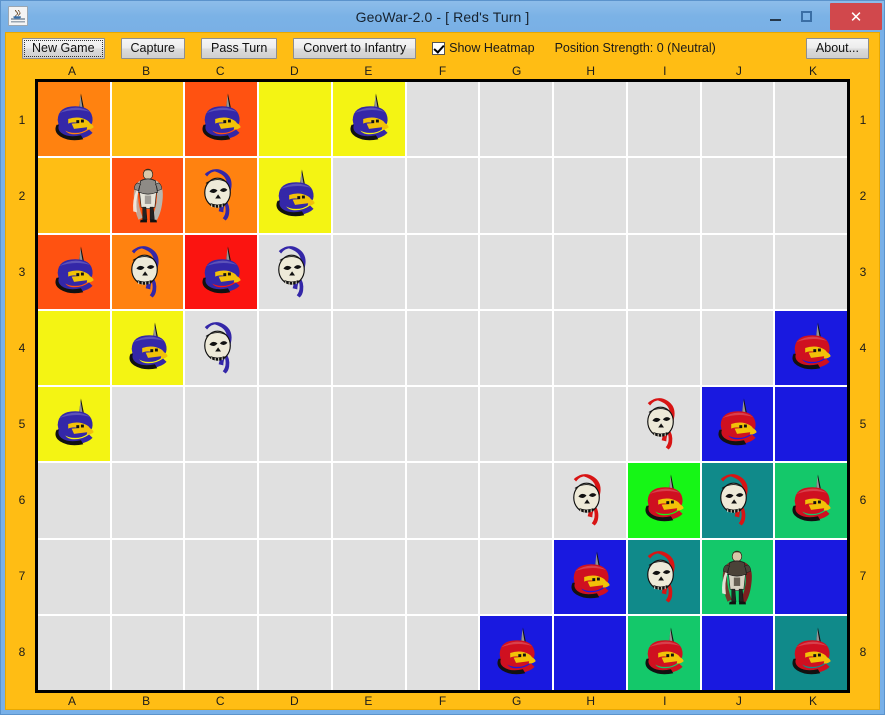 The height and width of the screenshot is (715, 885). I want to click on show-heatmap-checkbox: Show Heatmap, so click(483, 48).